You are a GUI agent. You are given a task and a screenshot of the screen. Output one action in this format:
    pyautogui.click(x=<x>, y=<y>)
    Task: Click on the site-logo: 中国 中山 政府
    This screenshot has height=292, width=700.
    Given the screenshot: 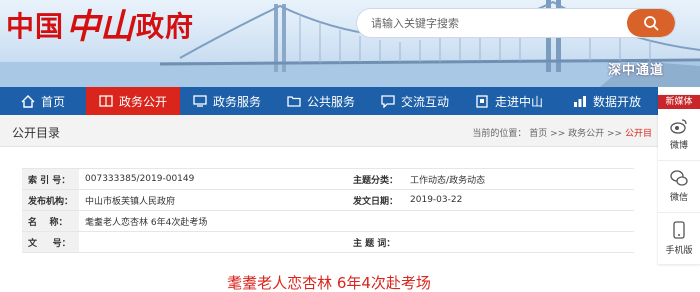 What is the action you would take?
    pyautogui.click(x=100, y=27)
    